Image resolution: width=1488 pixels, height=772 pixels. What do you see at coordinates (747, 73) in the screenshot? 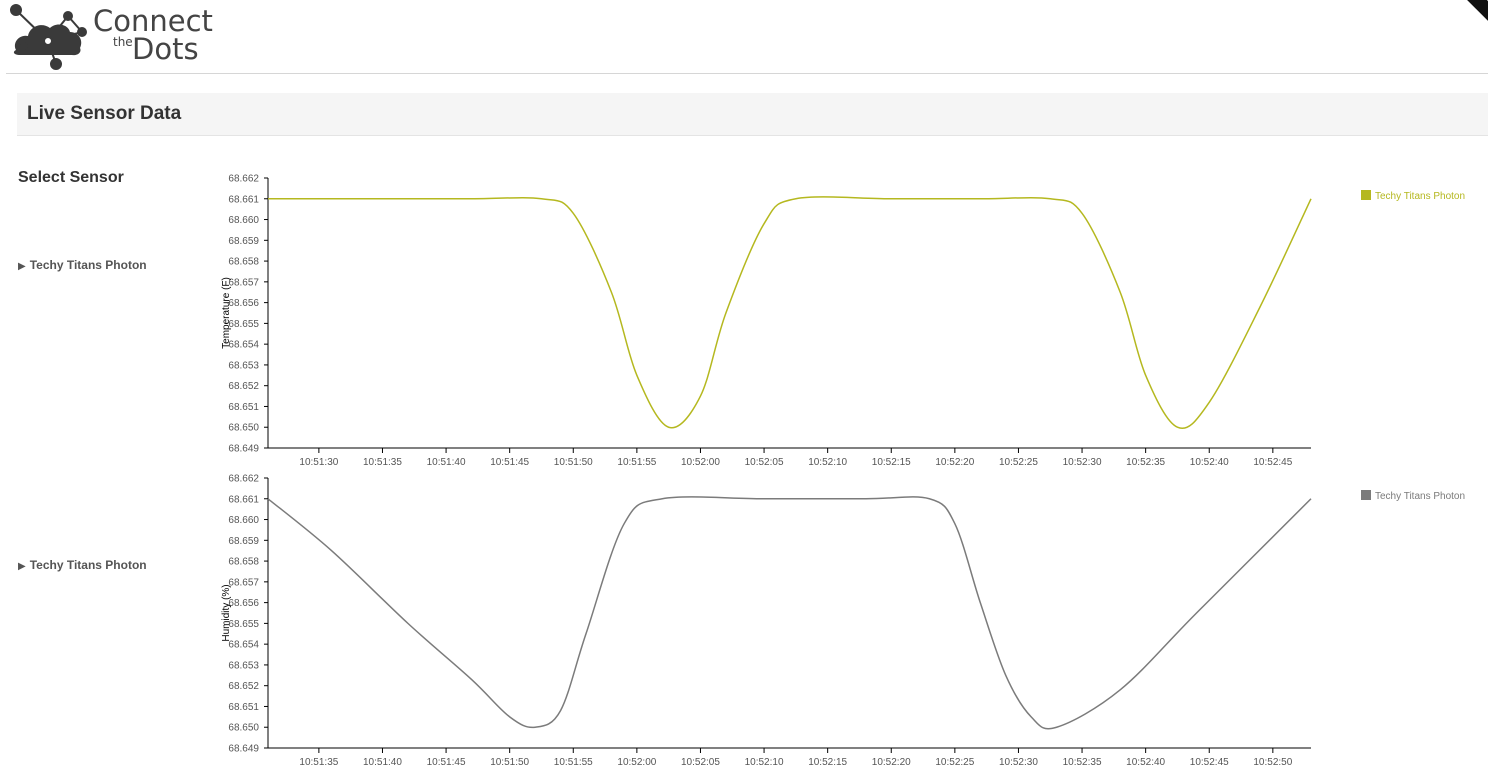
I see `header-divider` at bounding box center [747, 73].